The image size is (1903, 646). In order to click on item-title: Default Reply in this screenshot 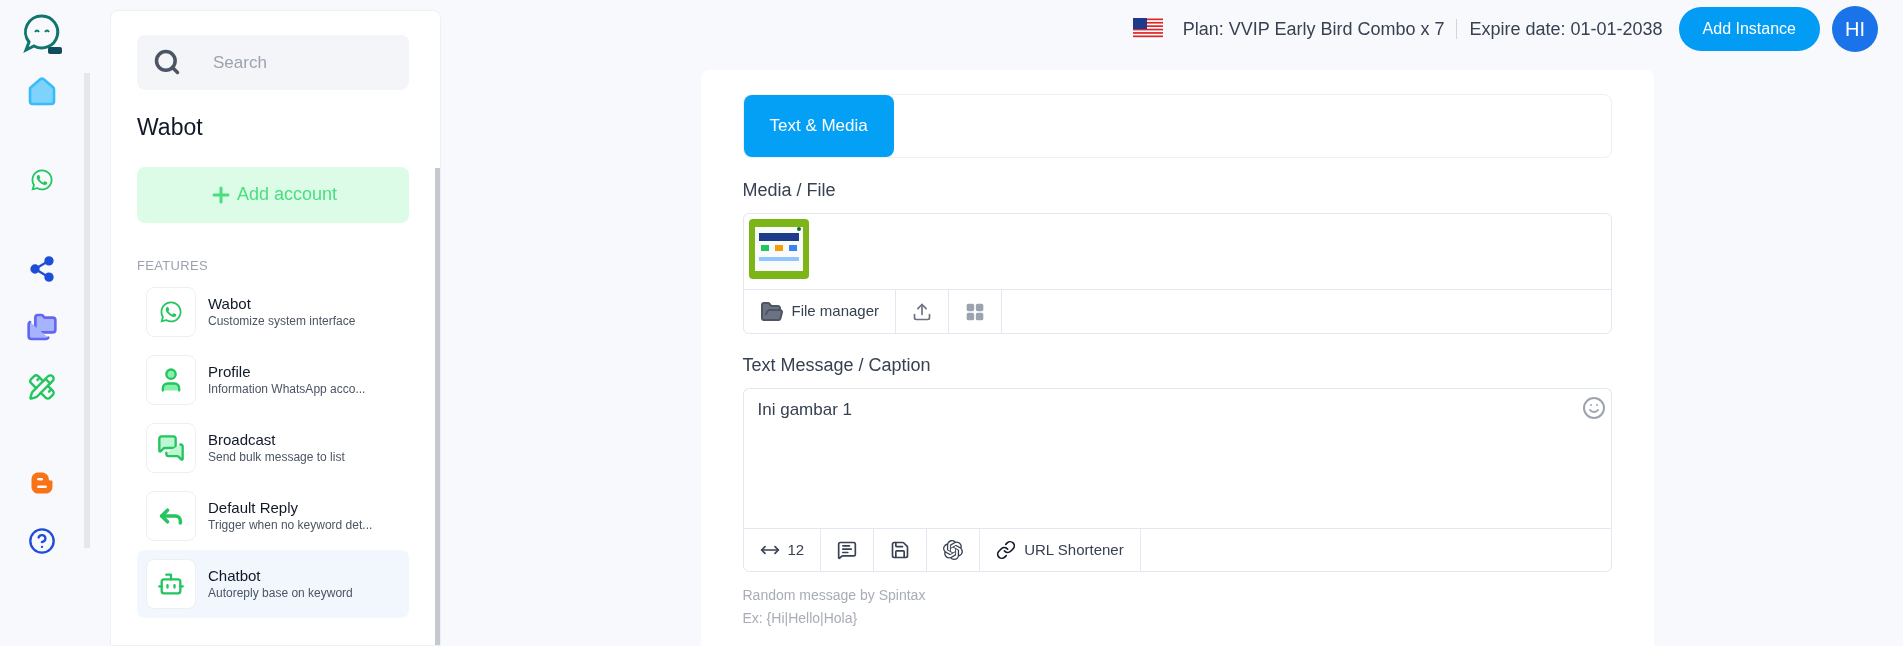, I will do `click(254, 508)`.